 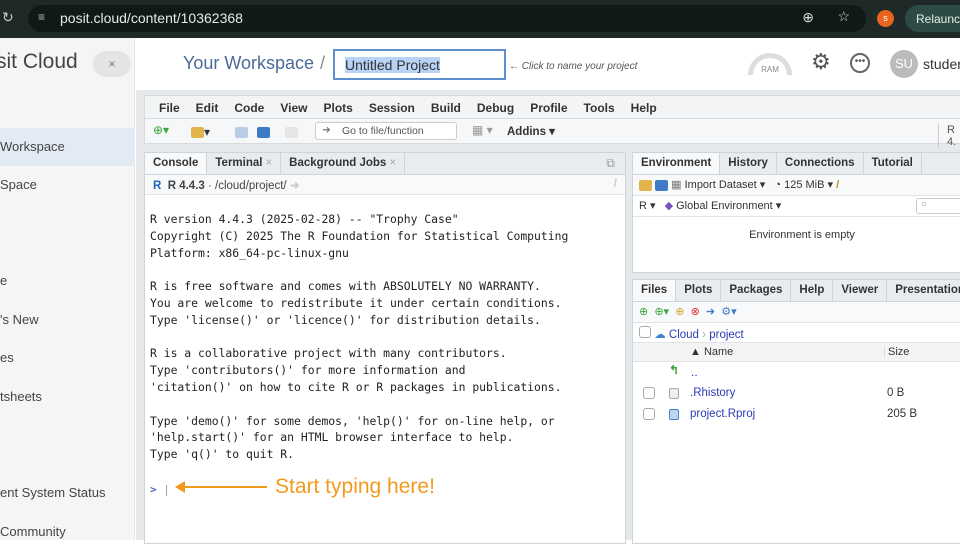 What do you see at coordinates (247, 186) in the screenshot?
I see `console-working-dir: · /cloud/project/` at bounding box center [247, 186].